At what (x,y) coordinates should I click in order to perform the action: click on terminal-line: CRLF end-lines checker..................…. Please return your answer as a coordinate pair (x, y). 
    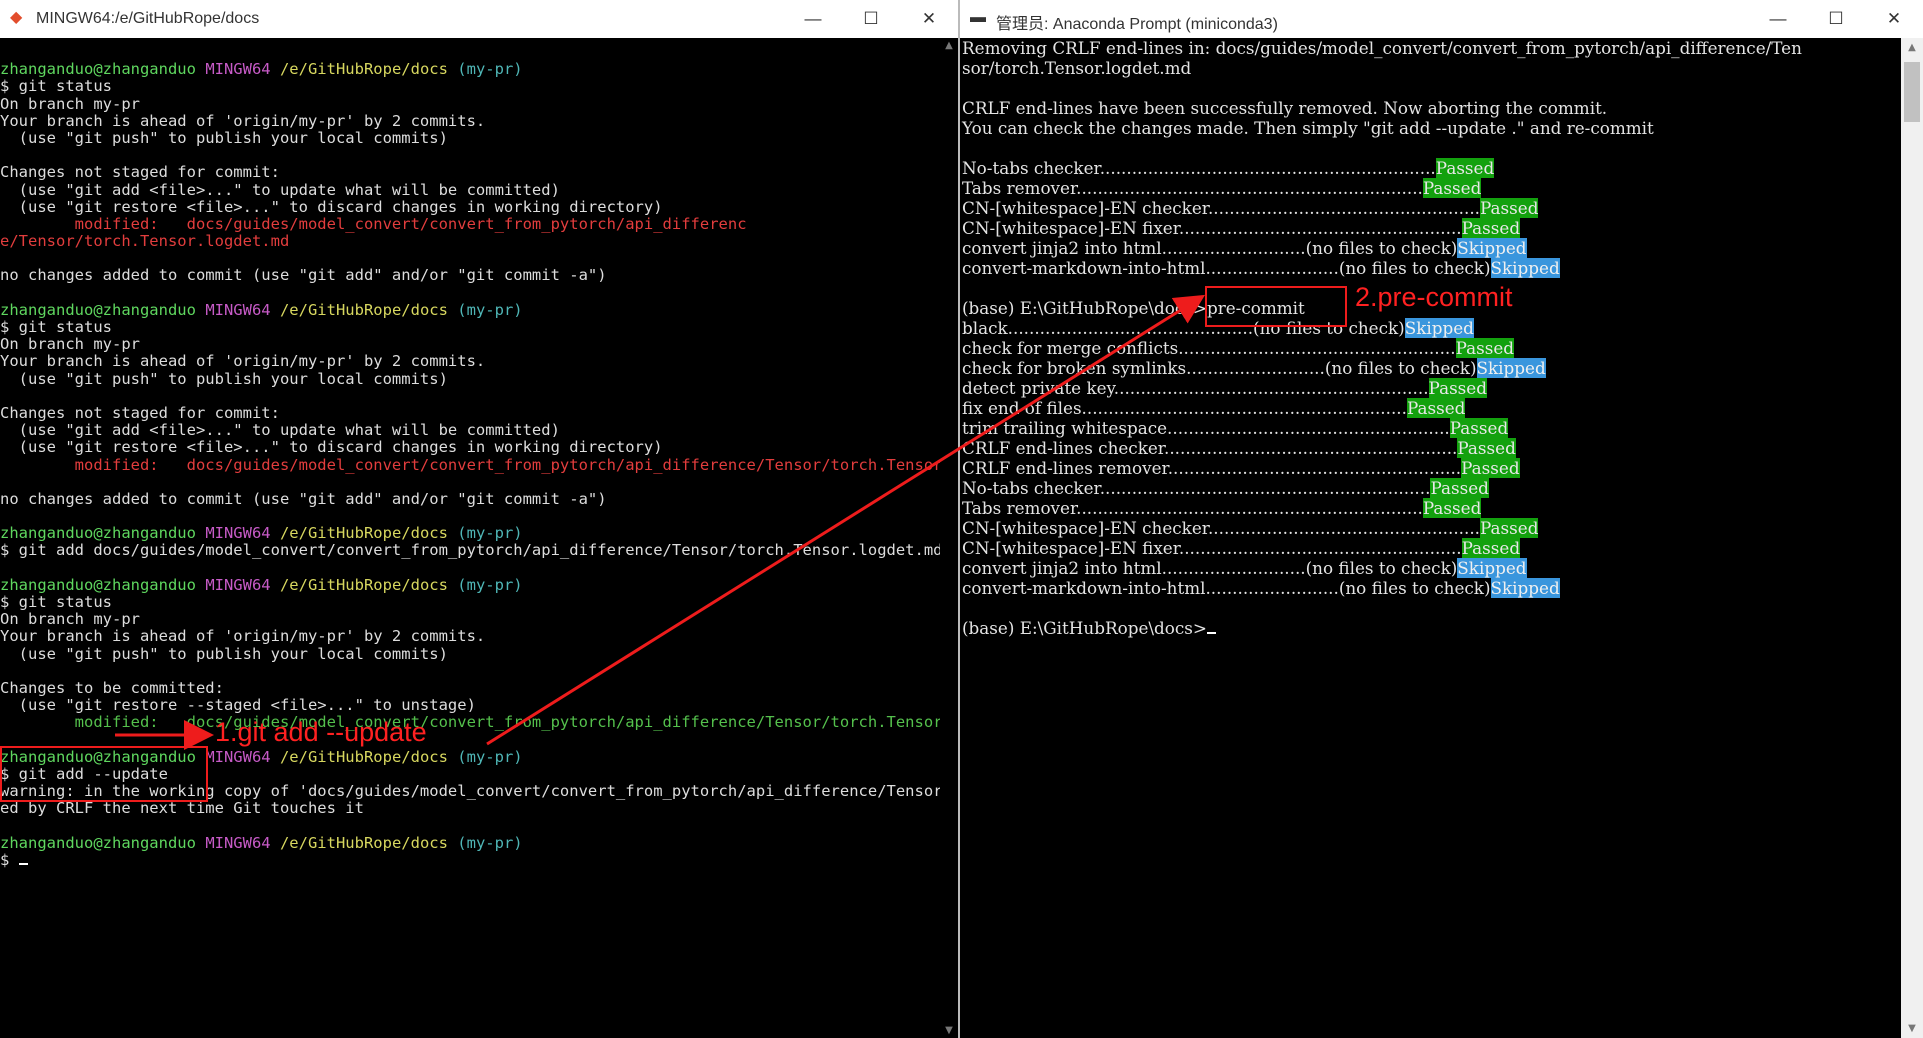
    Looking at the image, I should click on (1382, 448).